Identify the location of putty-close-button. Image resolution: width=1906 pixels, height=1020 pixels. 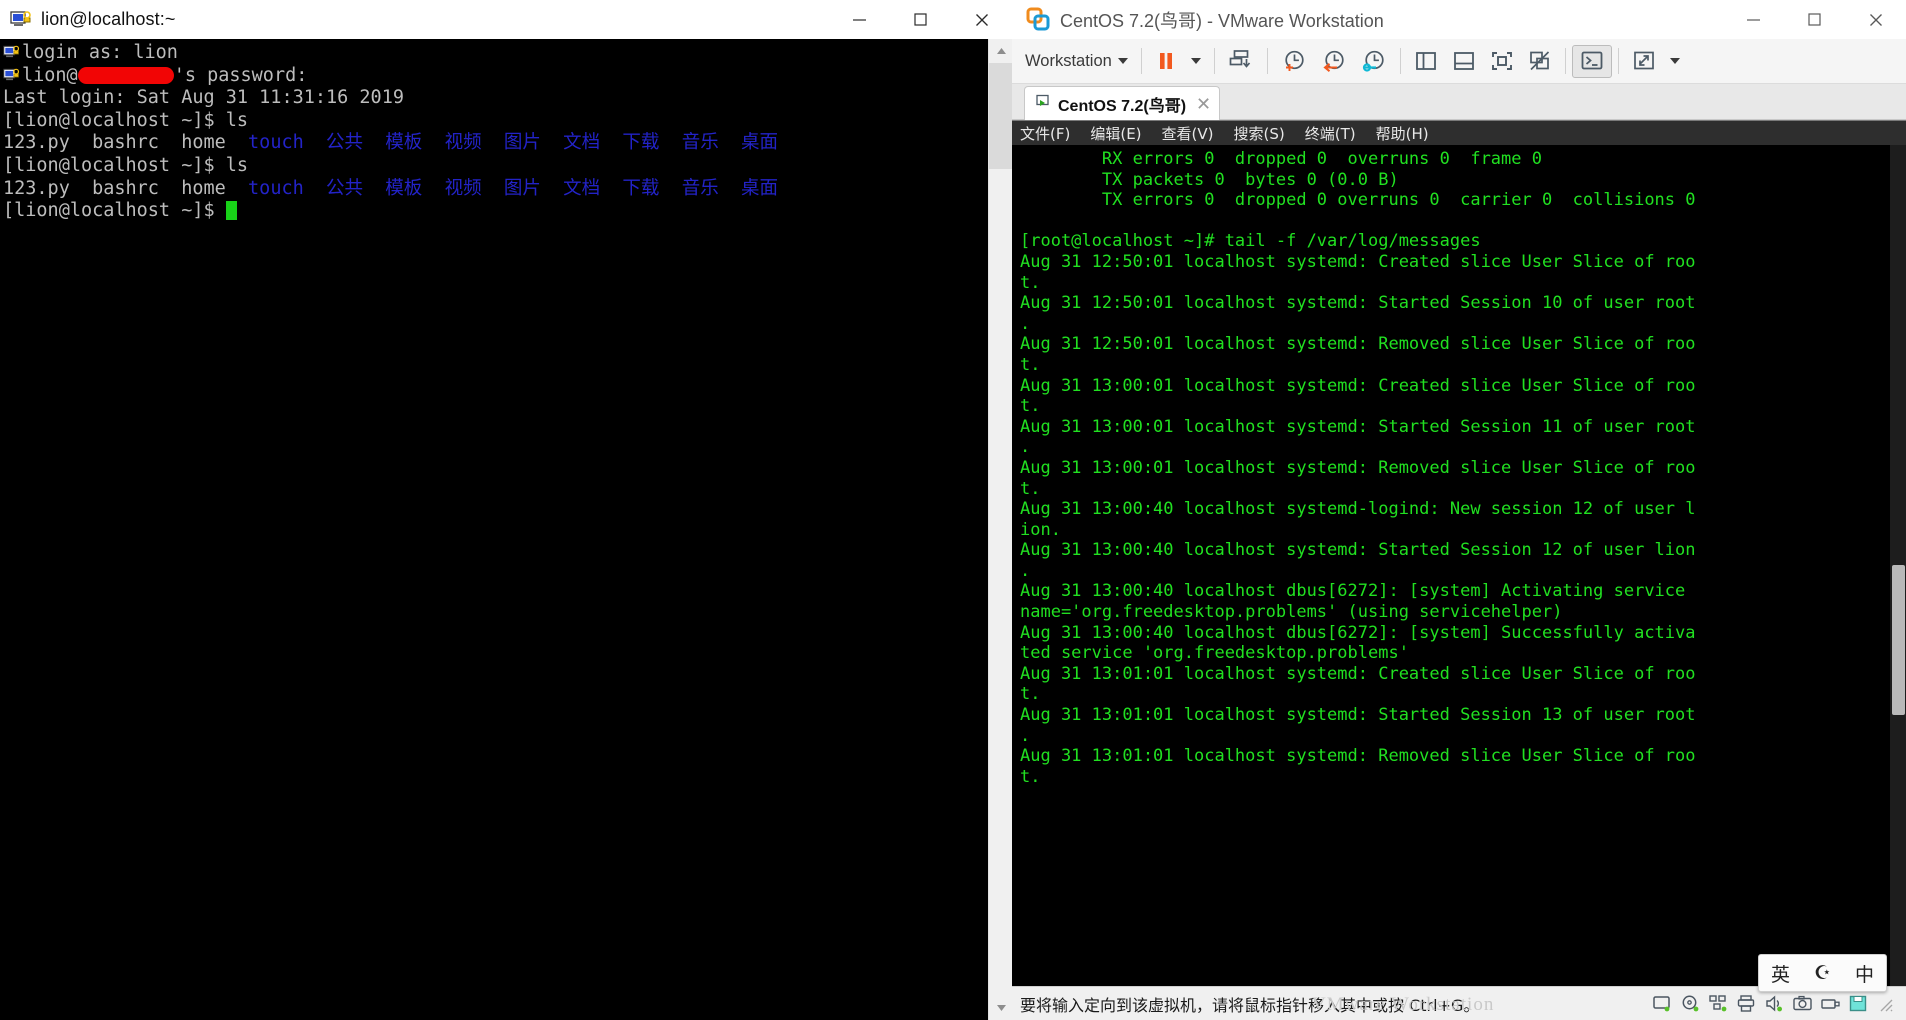
(981, 19).